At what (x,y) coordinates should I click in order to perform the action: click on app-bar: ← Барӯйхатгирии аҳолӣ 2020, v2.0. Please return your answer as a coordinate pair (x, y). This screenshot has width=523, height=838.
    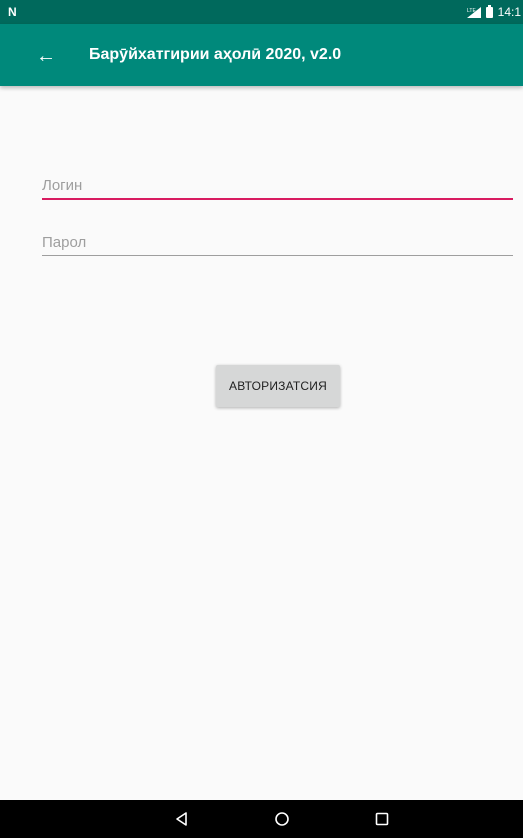
    Looking at the image, I should click on (261, 55).